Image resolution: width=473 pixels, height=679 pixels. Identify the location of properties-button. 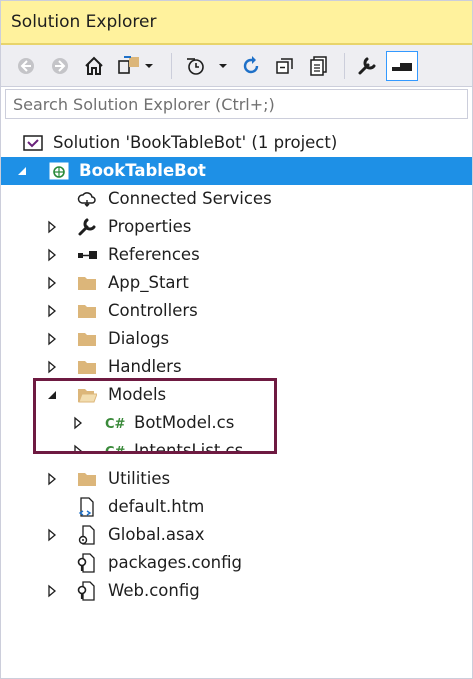
(367, 66).